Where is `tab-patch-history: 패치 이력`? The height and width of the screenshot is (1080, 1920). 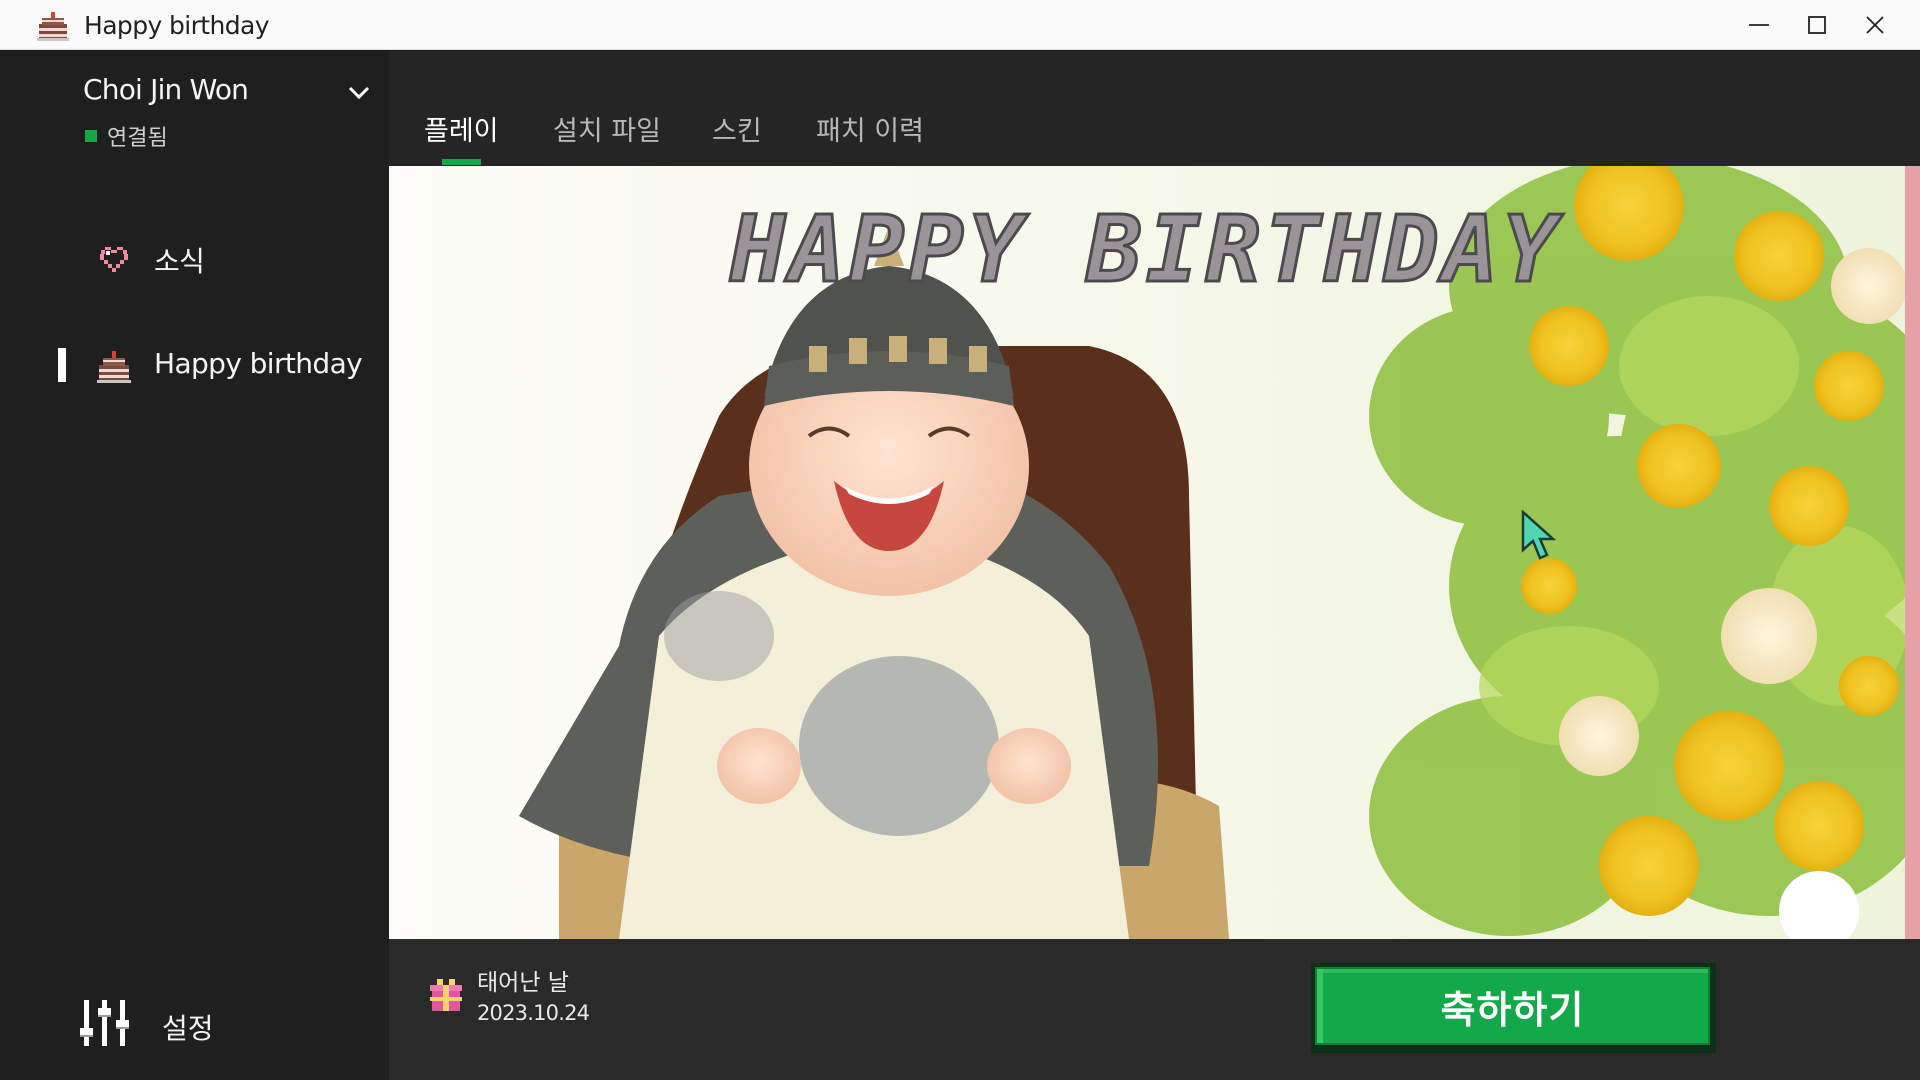
tab-patch-history: 패치 이력 is located at coordinates (870, 128).